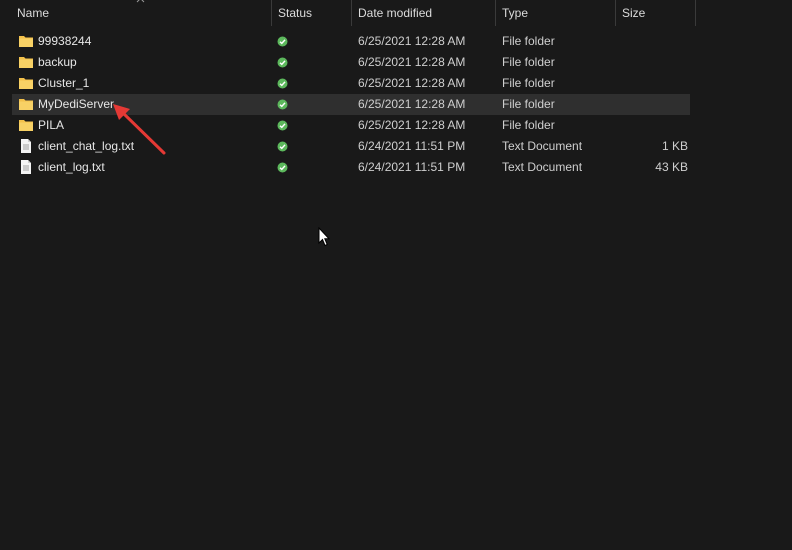 The image size is (792, 550). What do you see at coordinates (424, 13) in the screenshot?
I see `column-header-date-modified: Date modified` at bounding box center [424, 13].